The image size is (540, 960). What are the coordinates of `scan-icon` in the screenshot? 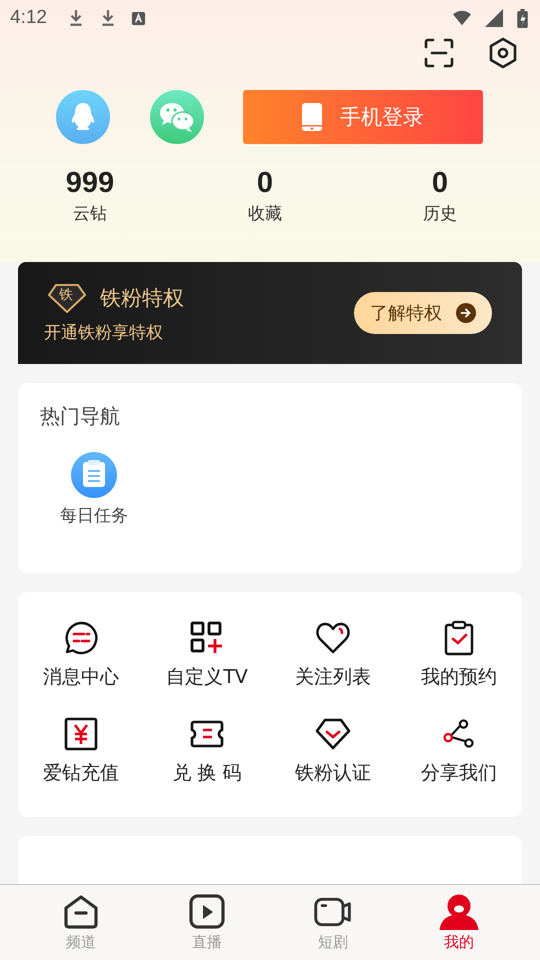 It's located at (439, 53).